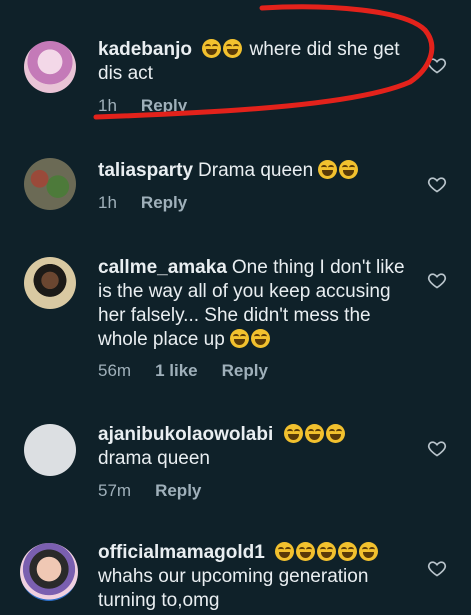 The width and height of the screenshot is (471, 615). Describe the element at coordinates (181, 552) in the screenshot. I see `comment-username: officialmamagold1` at that location.